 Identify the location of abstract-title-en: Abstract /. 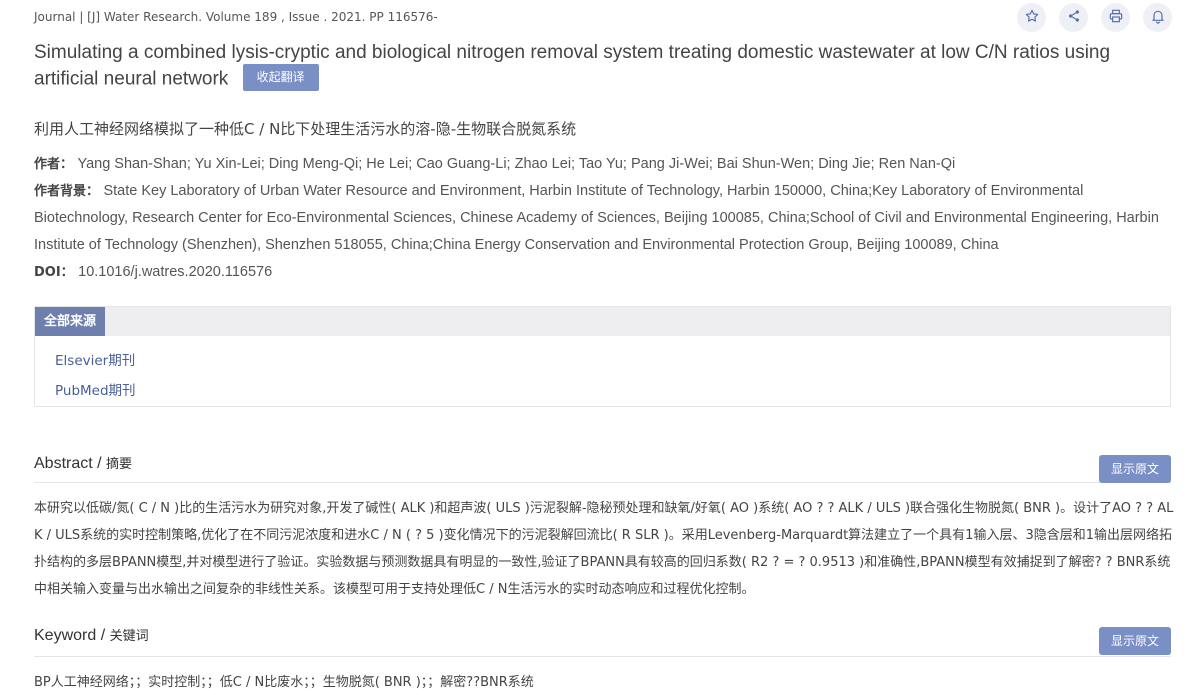
(70, 463).